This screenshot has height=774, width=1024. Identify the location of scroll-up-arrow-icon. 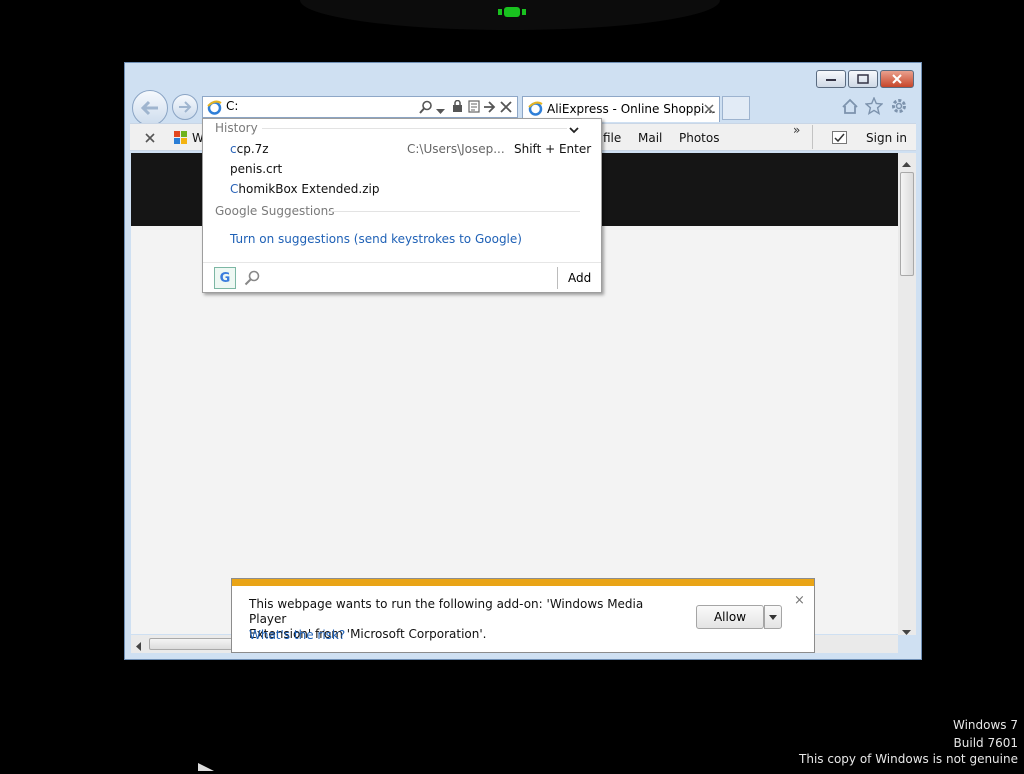
(906, 164).